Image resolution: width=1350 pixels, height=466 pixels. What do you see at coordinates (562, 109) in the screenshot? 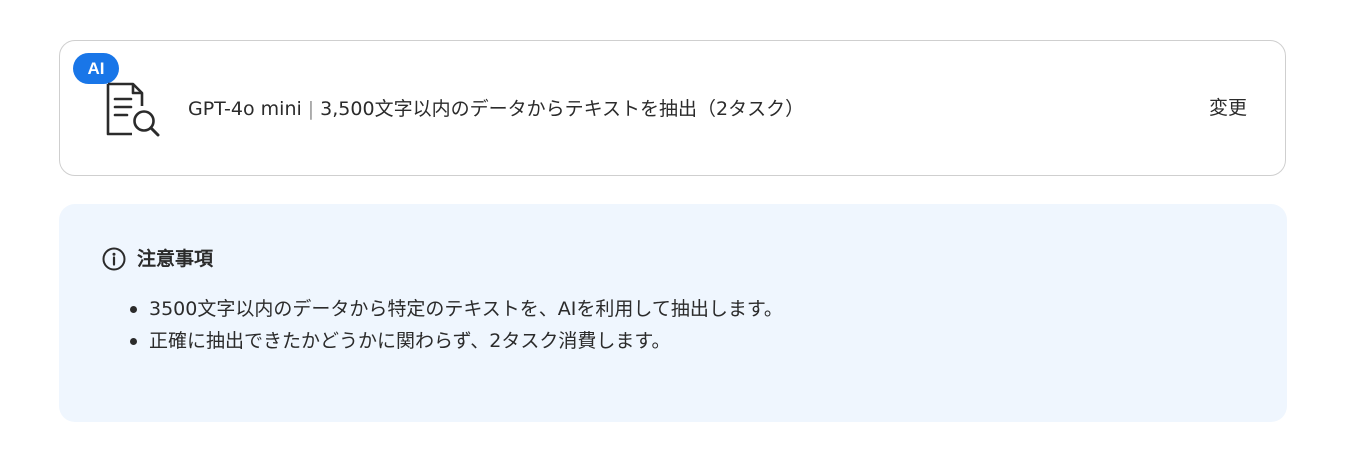
I see `model-description: 3,500文字以内のデータからテキストを抽出（2タスク）` at bounding box center [562, 109].